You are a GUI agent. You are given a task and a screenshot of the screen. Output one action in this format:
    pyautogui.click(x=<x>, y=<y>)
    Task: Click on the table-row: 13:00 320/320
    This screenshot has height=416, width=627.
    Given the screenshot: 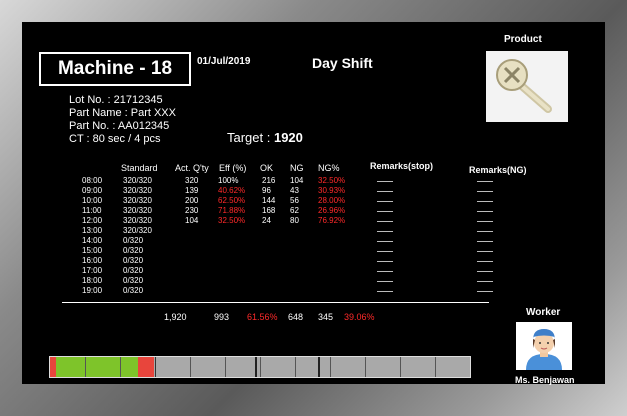 What is the action you would take?
    pyautogui.click(x=313, y=231)
    